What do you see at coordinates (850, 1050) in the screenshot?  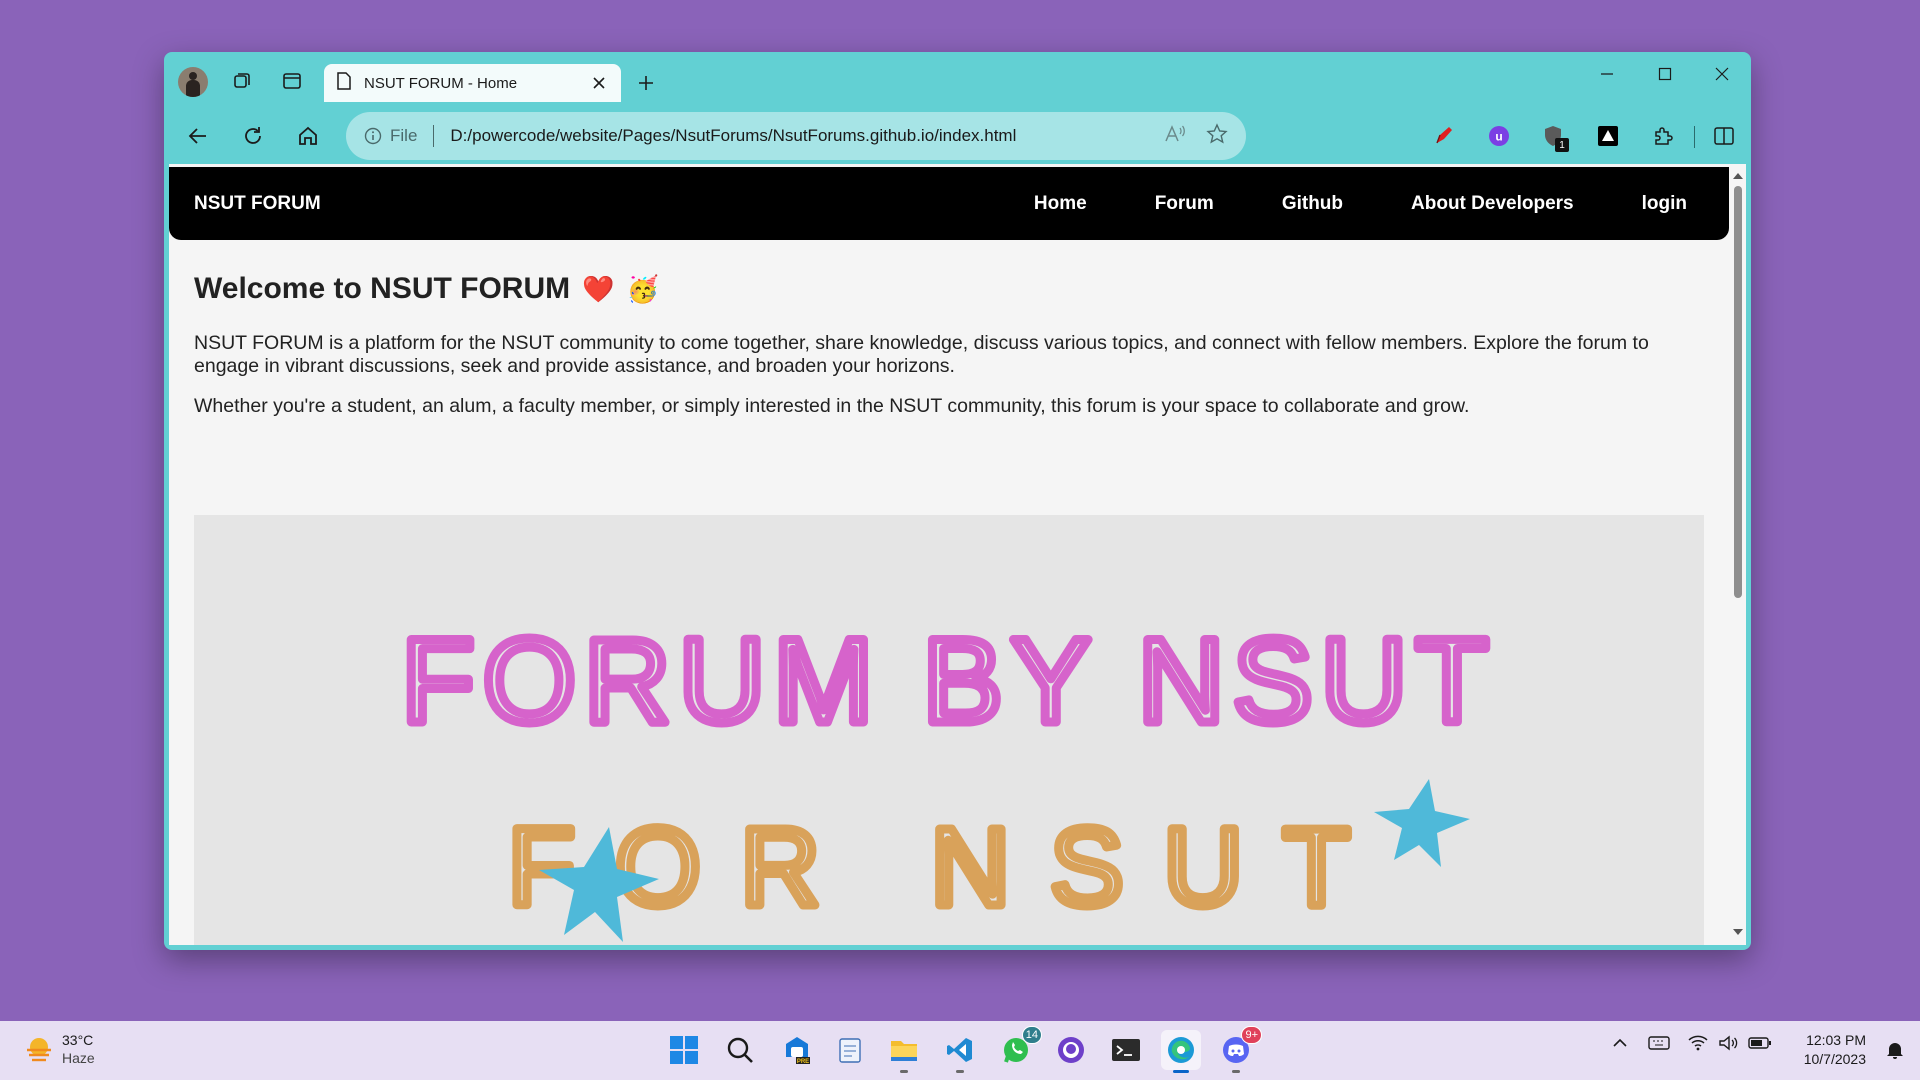 I see `notepad-icon` at bounding box center [850, 1050].